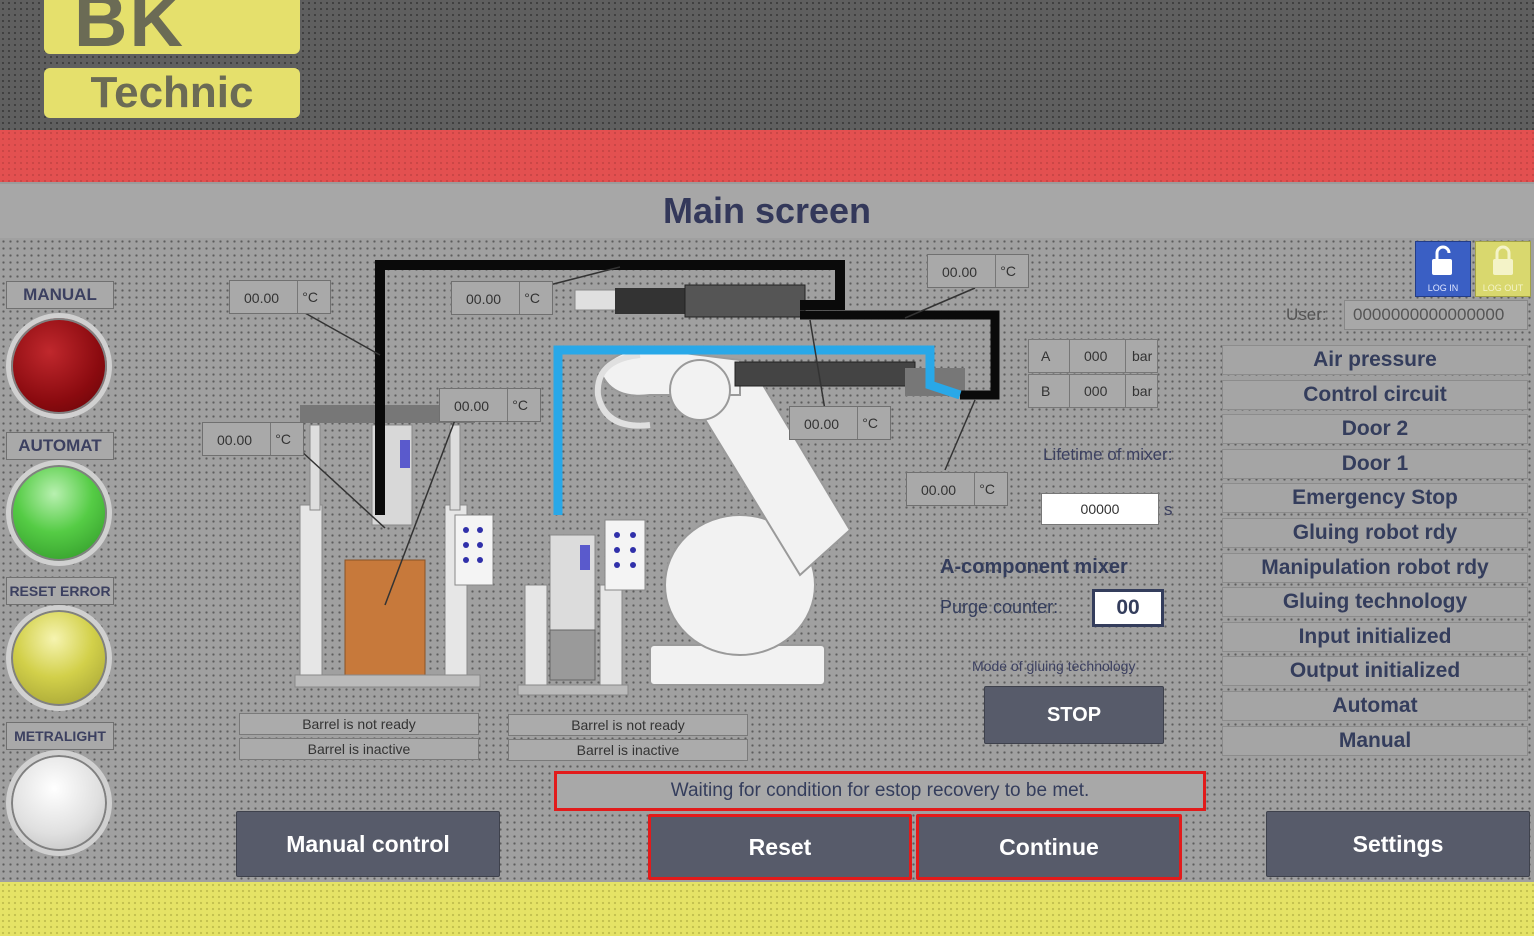 Image resolution: width=1534 pixels, height=936 pixels. I want to click on temp-display-mixer: 00.00 °C, so click(957, 489).